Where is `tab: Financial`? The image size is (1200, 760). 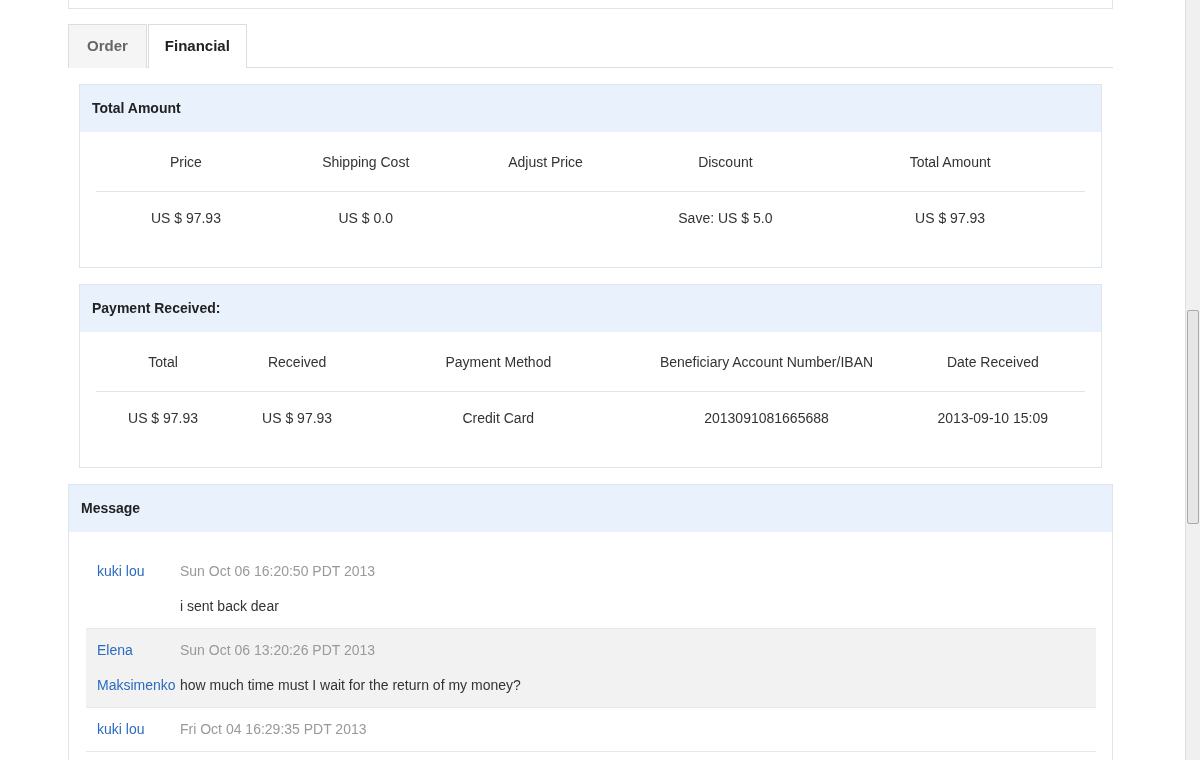
tab: Financial is located at coordinates (197, 46).